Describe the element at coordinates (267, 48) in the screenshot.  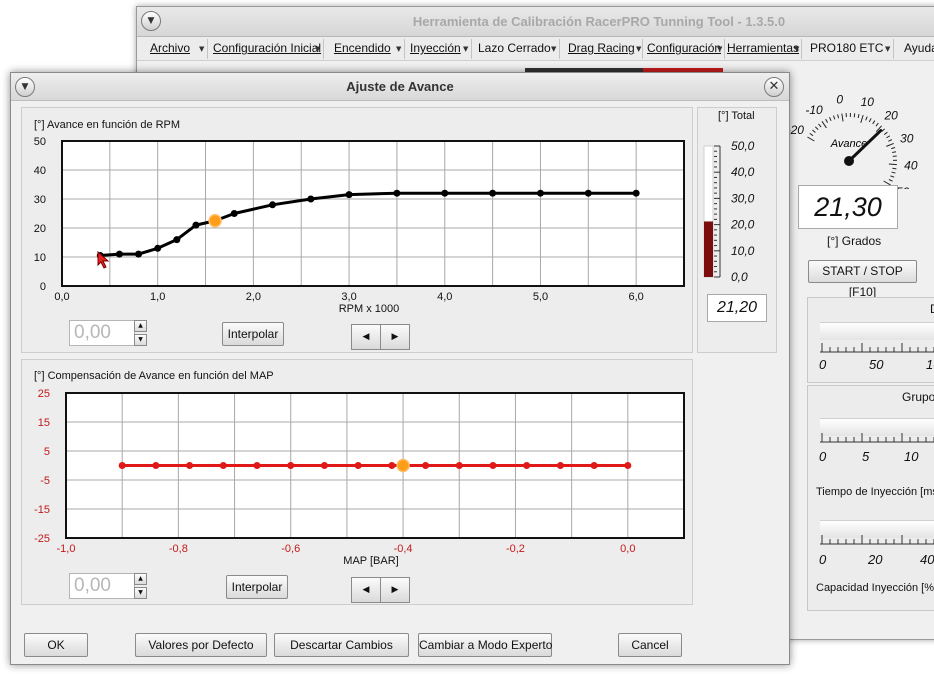
I see `menu-configuracion-inicial: Configuración Inicial` at that location.